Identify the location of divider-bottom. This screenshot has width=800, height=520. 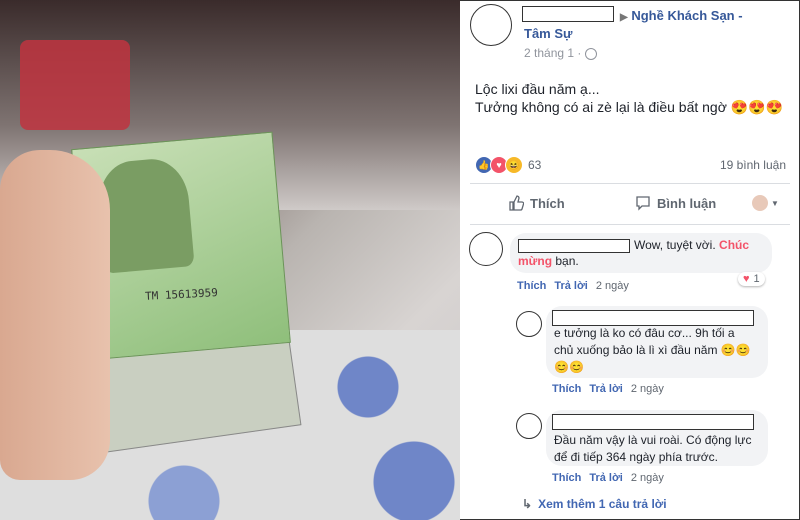
(630, 224).